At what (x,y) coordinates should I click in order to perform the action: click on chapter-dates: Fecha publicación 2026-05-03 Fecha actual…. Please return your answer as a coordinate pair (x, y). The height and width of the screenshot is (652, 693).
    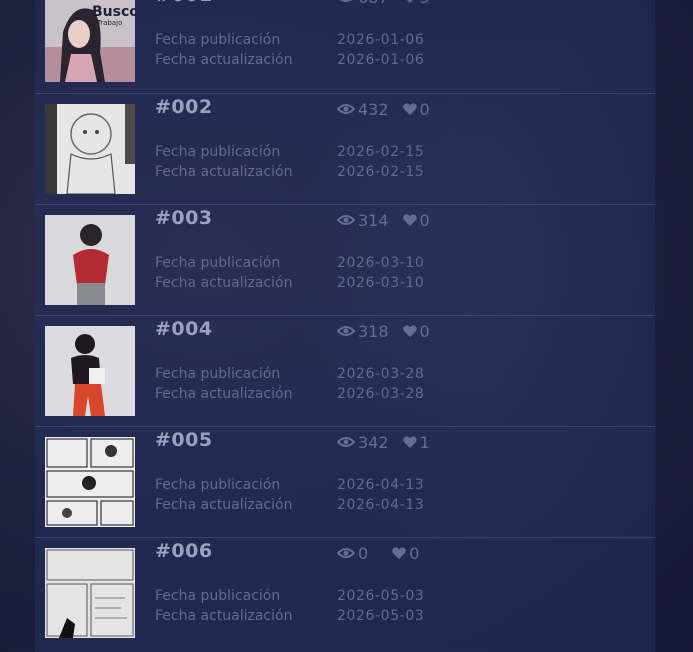
    Looking at the image, I should click on (289, 606).